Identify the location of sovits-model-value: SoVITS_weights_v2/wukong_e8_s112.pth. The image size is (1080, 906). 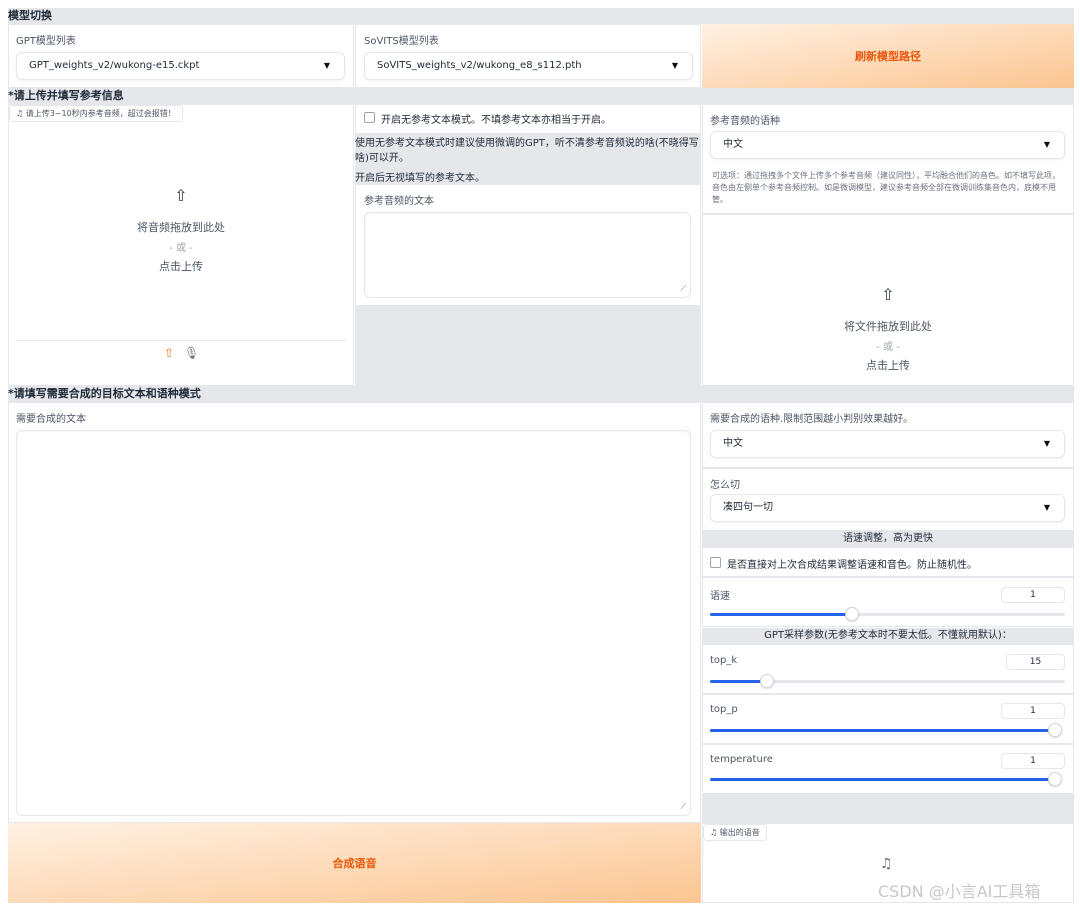
(479, 65).